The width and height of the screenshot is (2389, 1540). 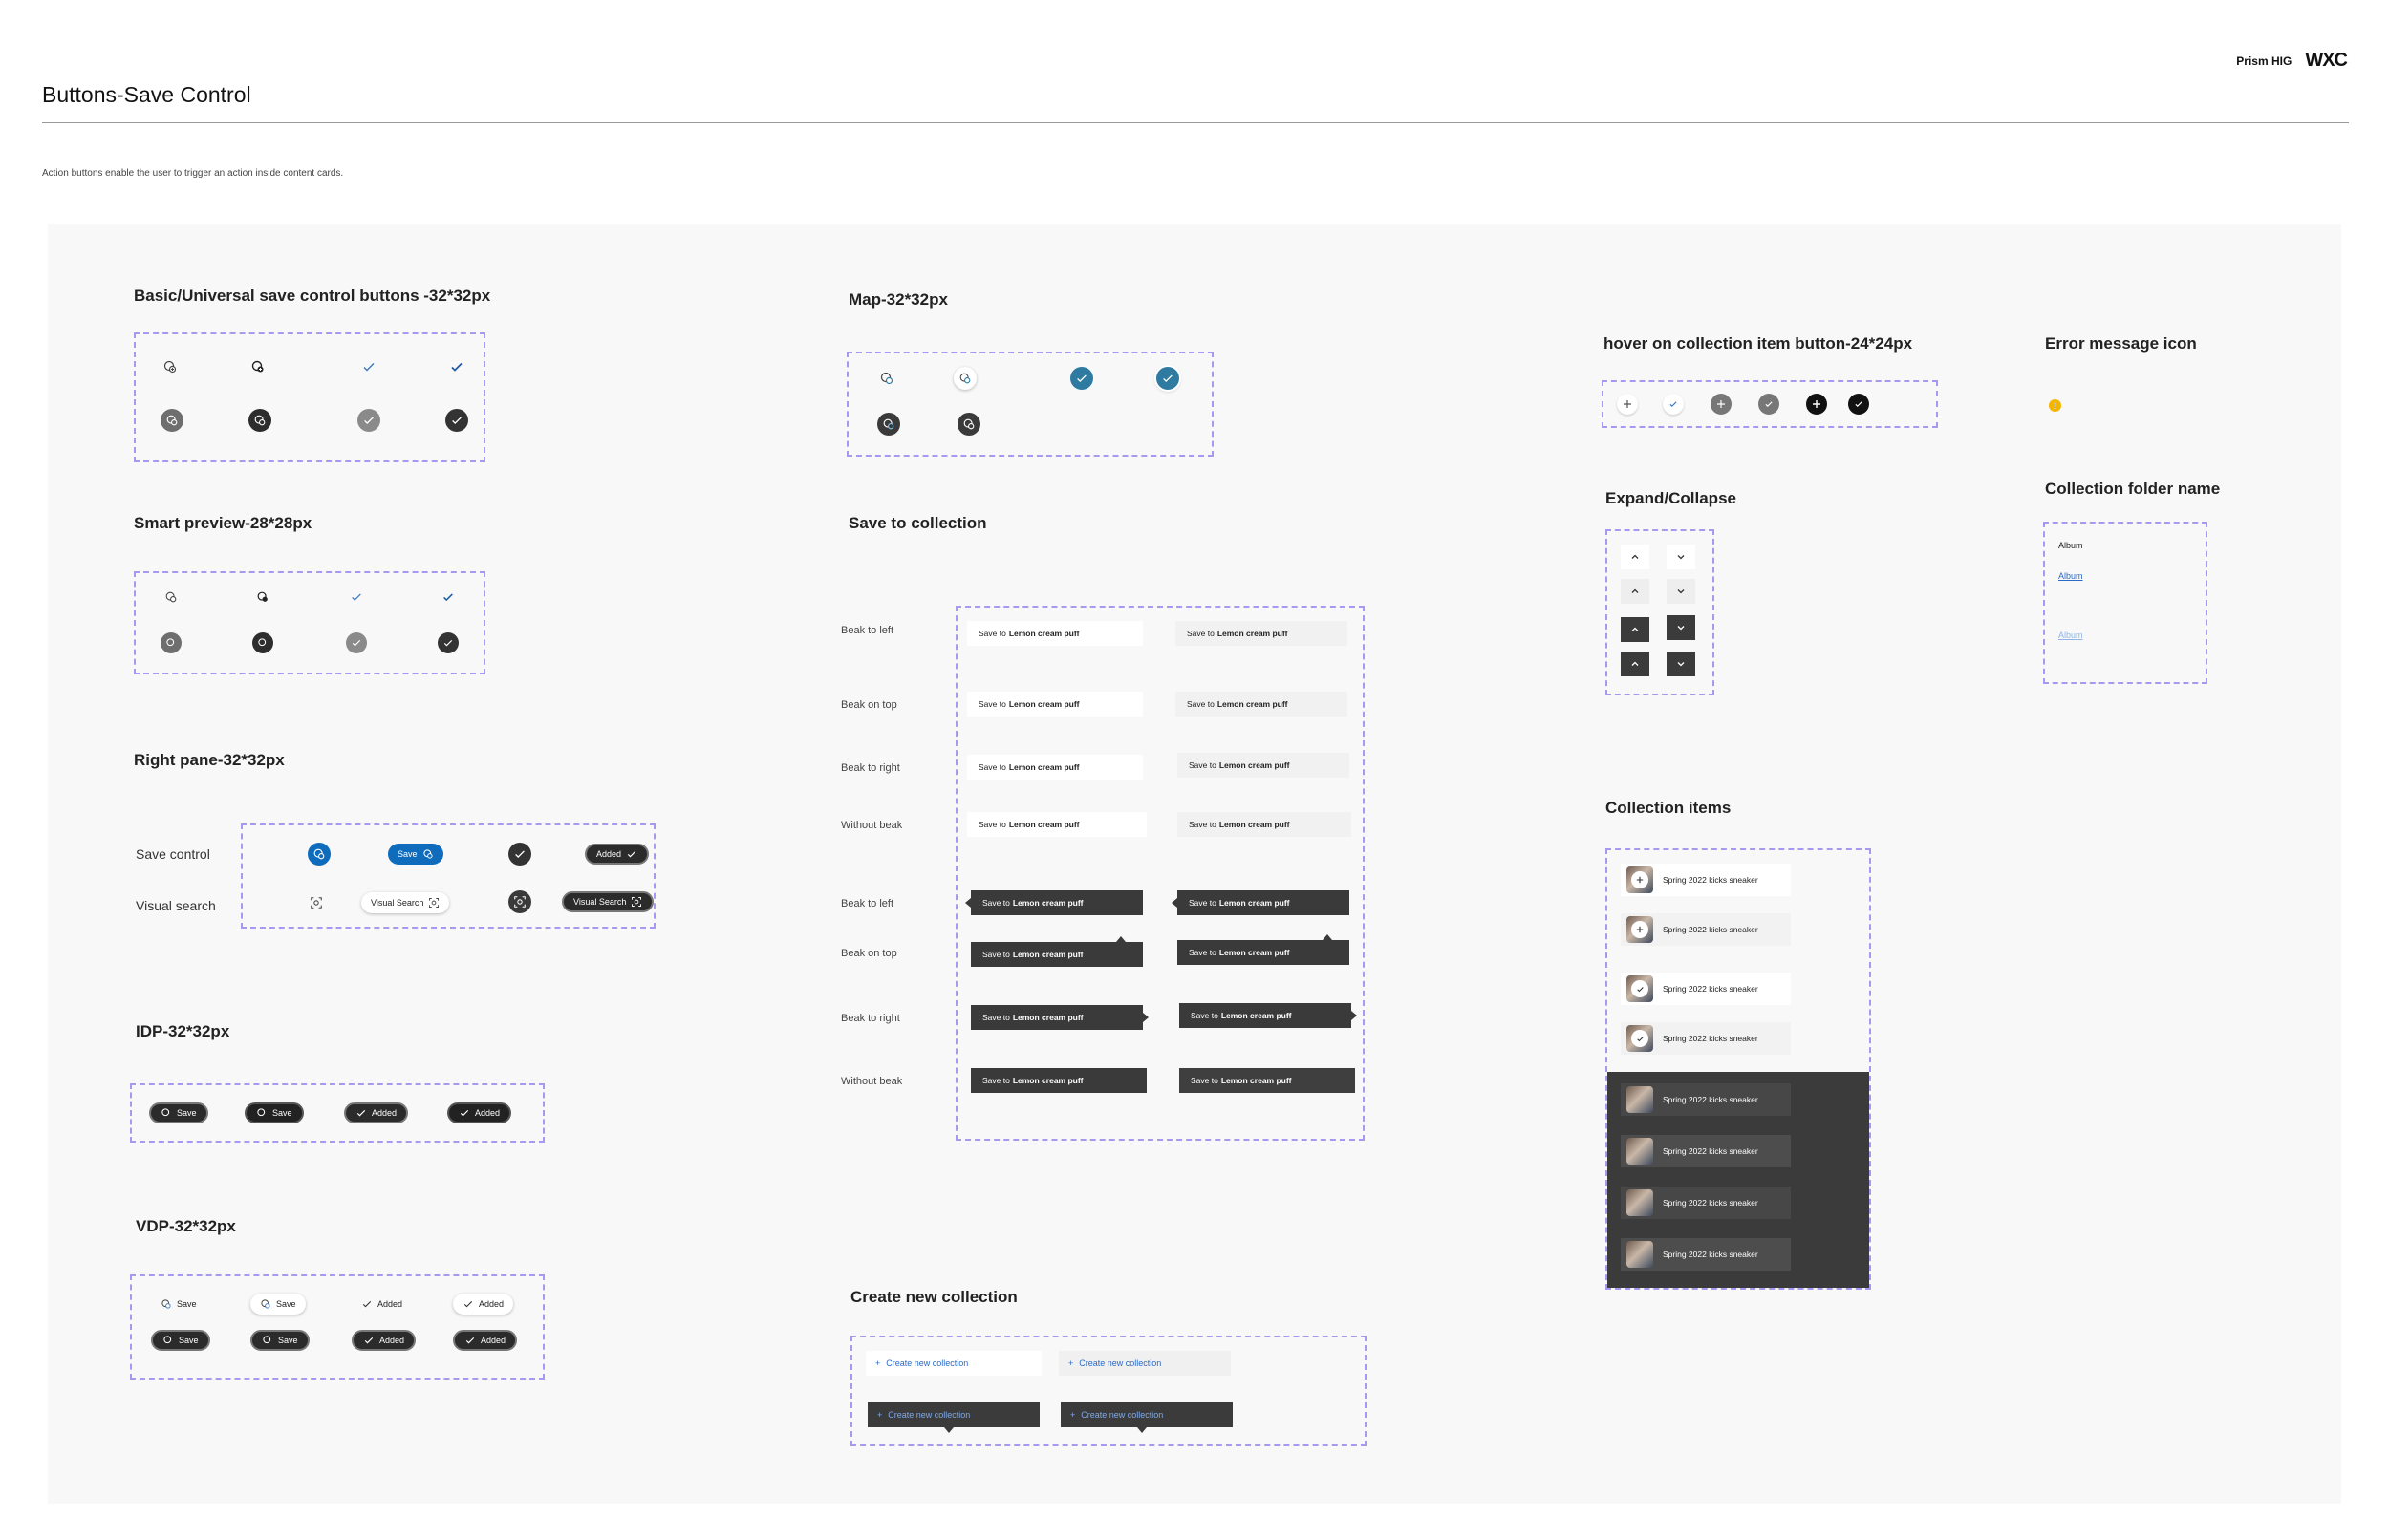 I want to click on create-collection-button-hover: + Create new collection, so click(x=1145, y=1364).